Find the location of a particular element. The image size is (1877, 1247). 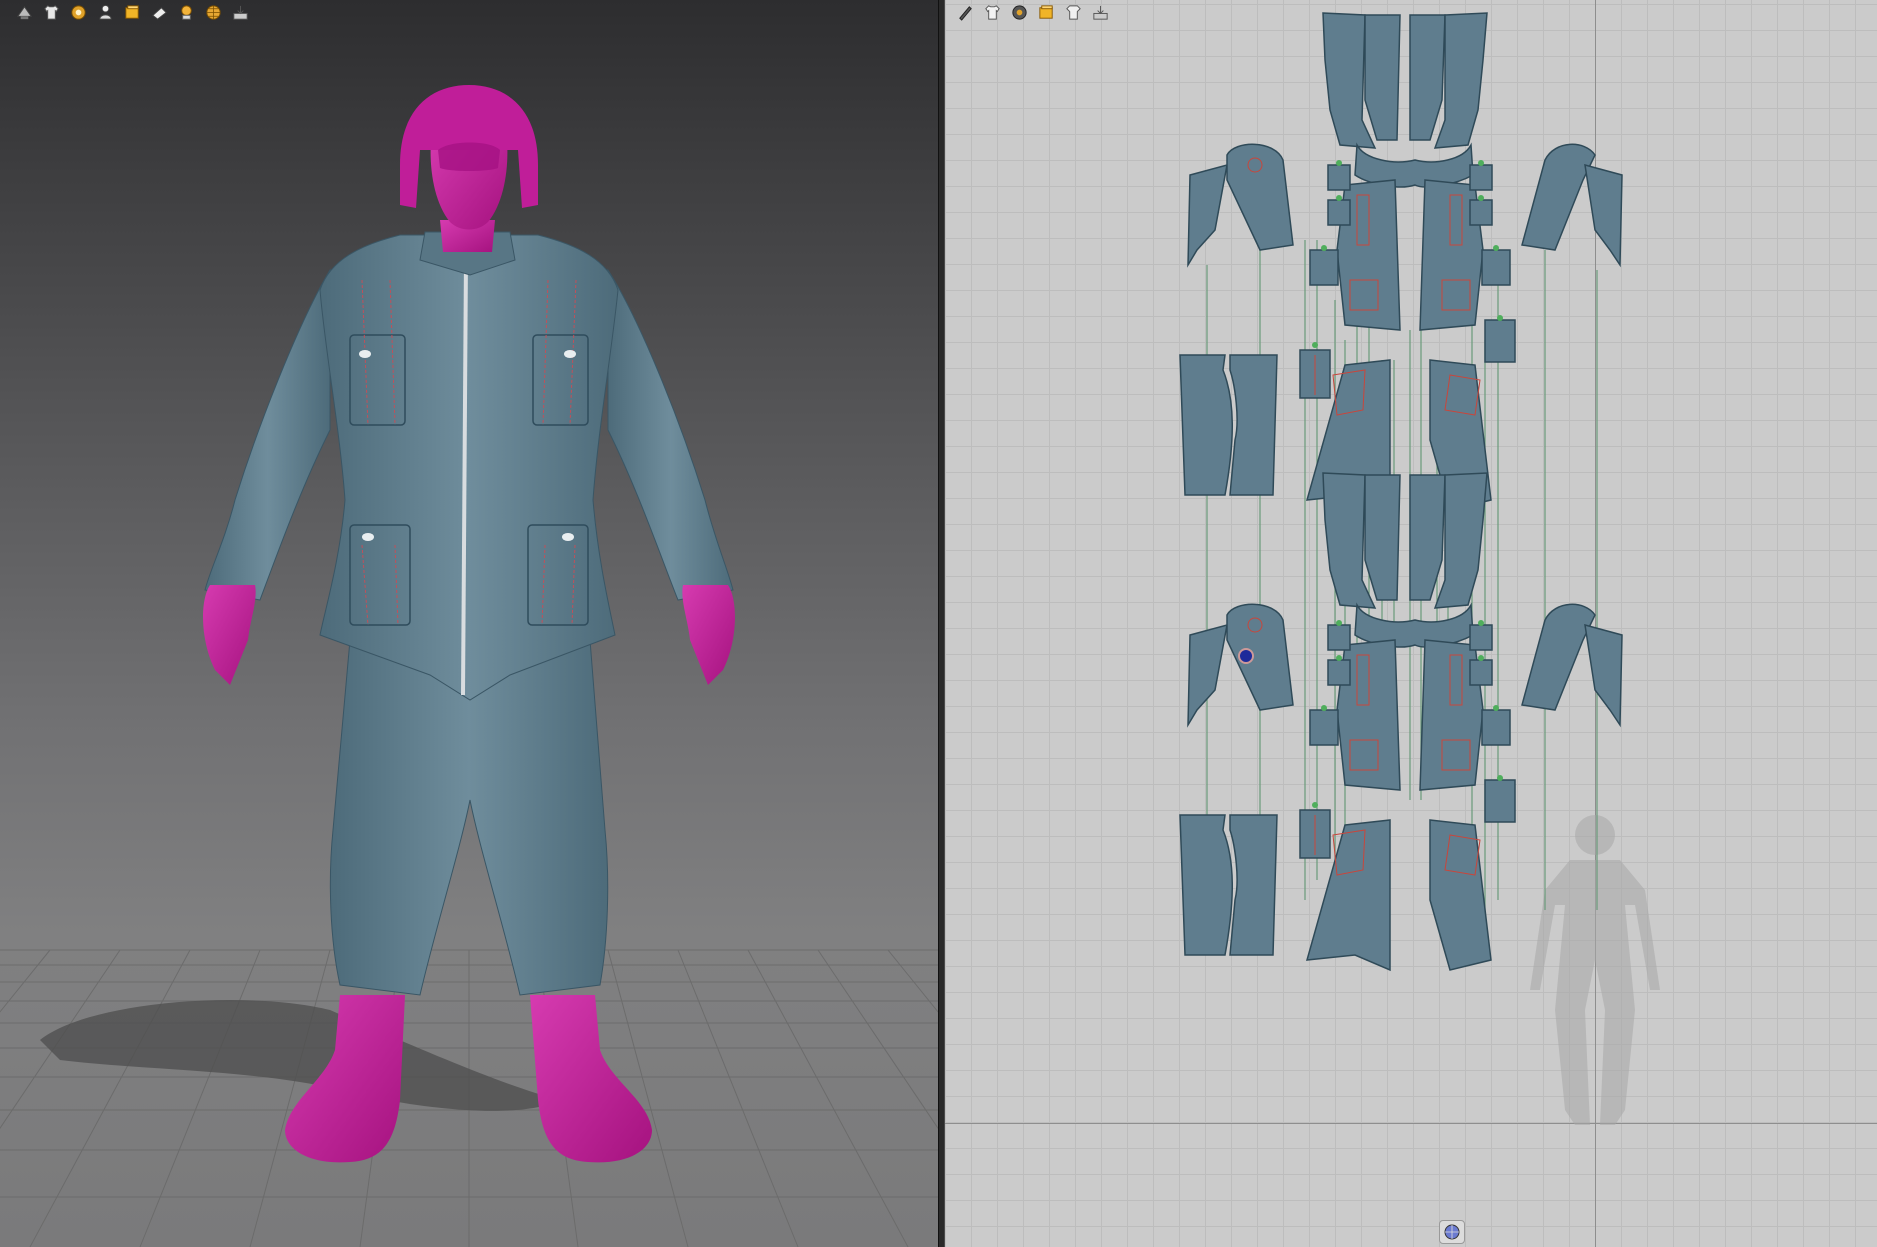

texture-icon is located at coordinates (132, 12).